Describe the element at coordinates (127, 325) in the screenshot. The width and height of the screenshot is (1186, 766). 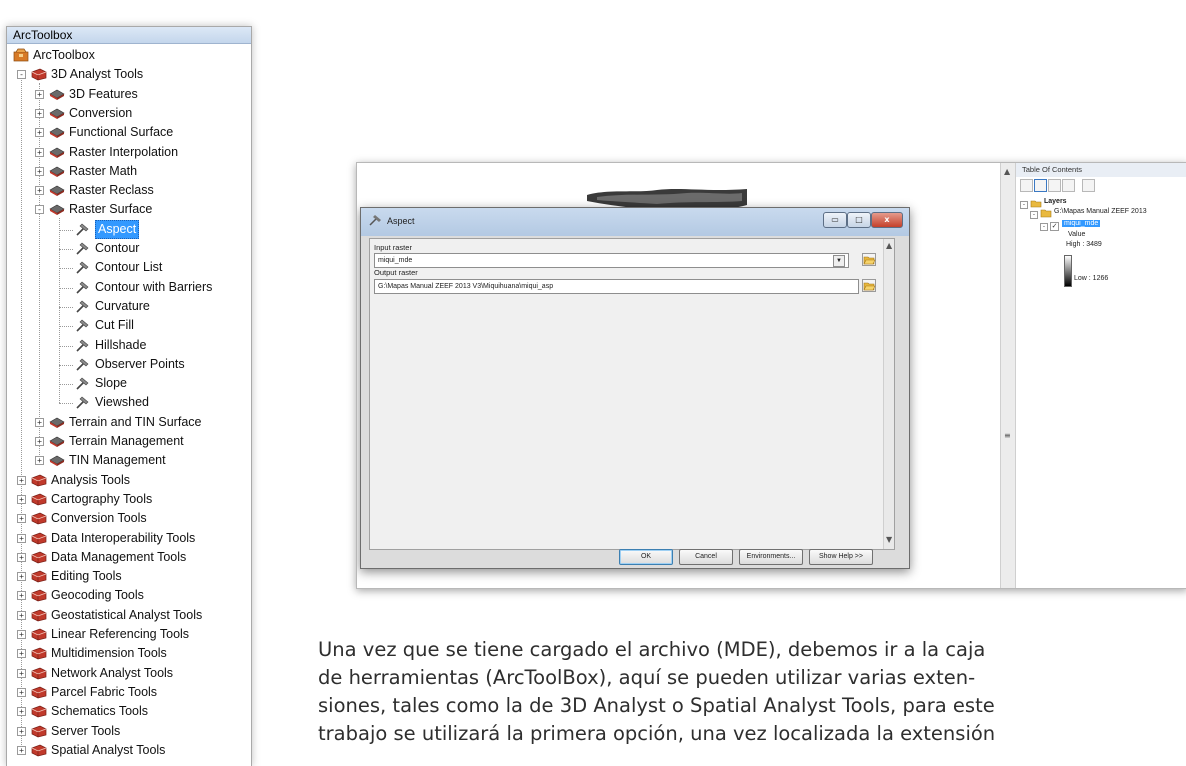
I see `tree-item-cut-fill: Cut Fill` at that location.